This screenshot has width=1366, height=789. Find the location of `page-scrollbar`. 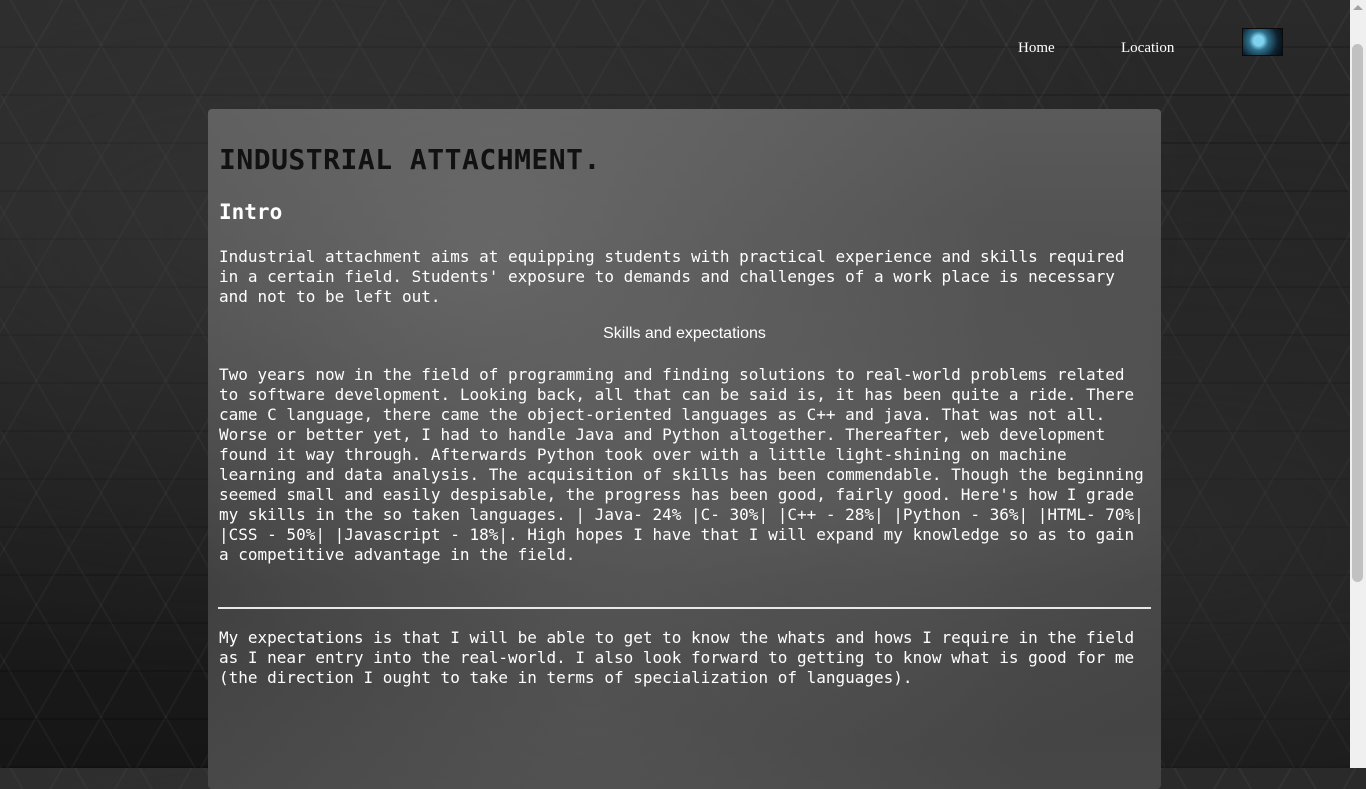

page-scrollbar is located at coordinates (1358, 384).